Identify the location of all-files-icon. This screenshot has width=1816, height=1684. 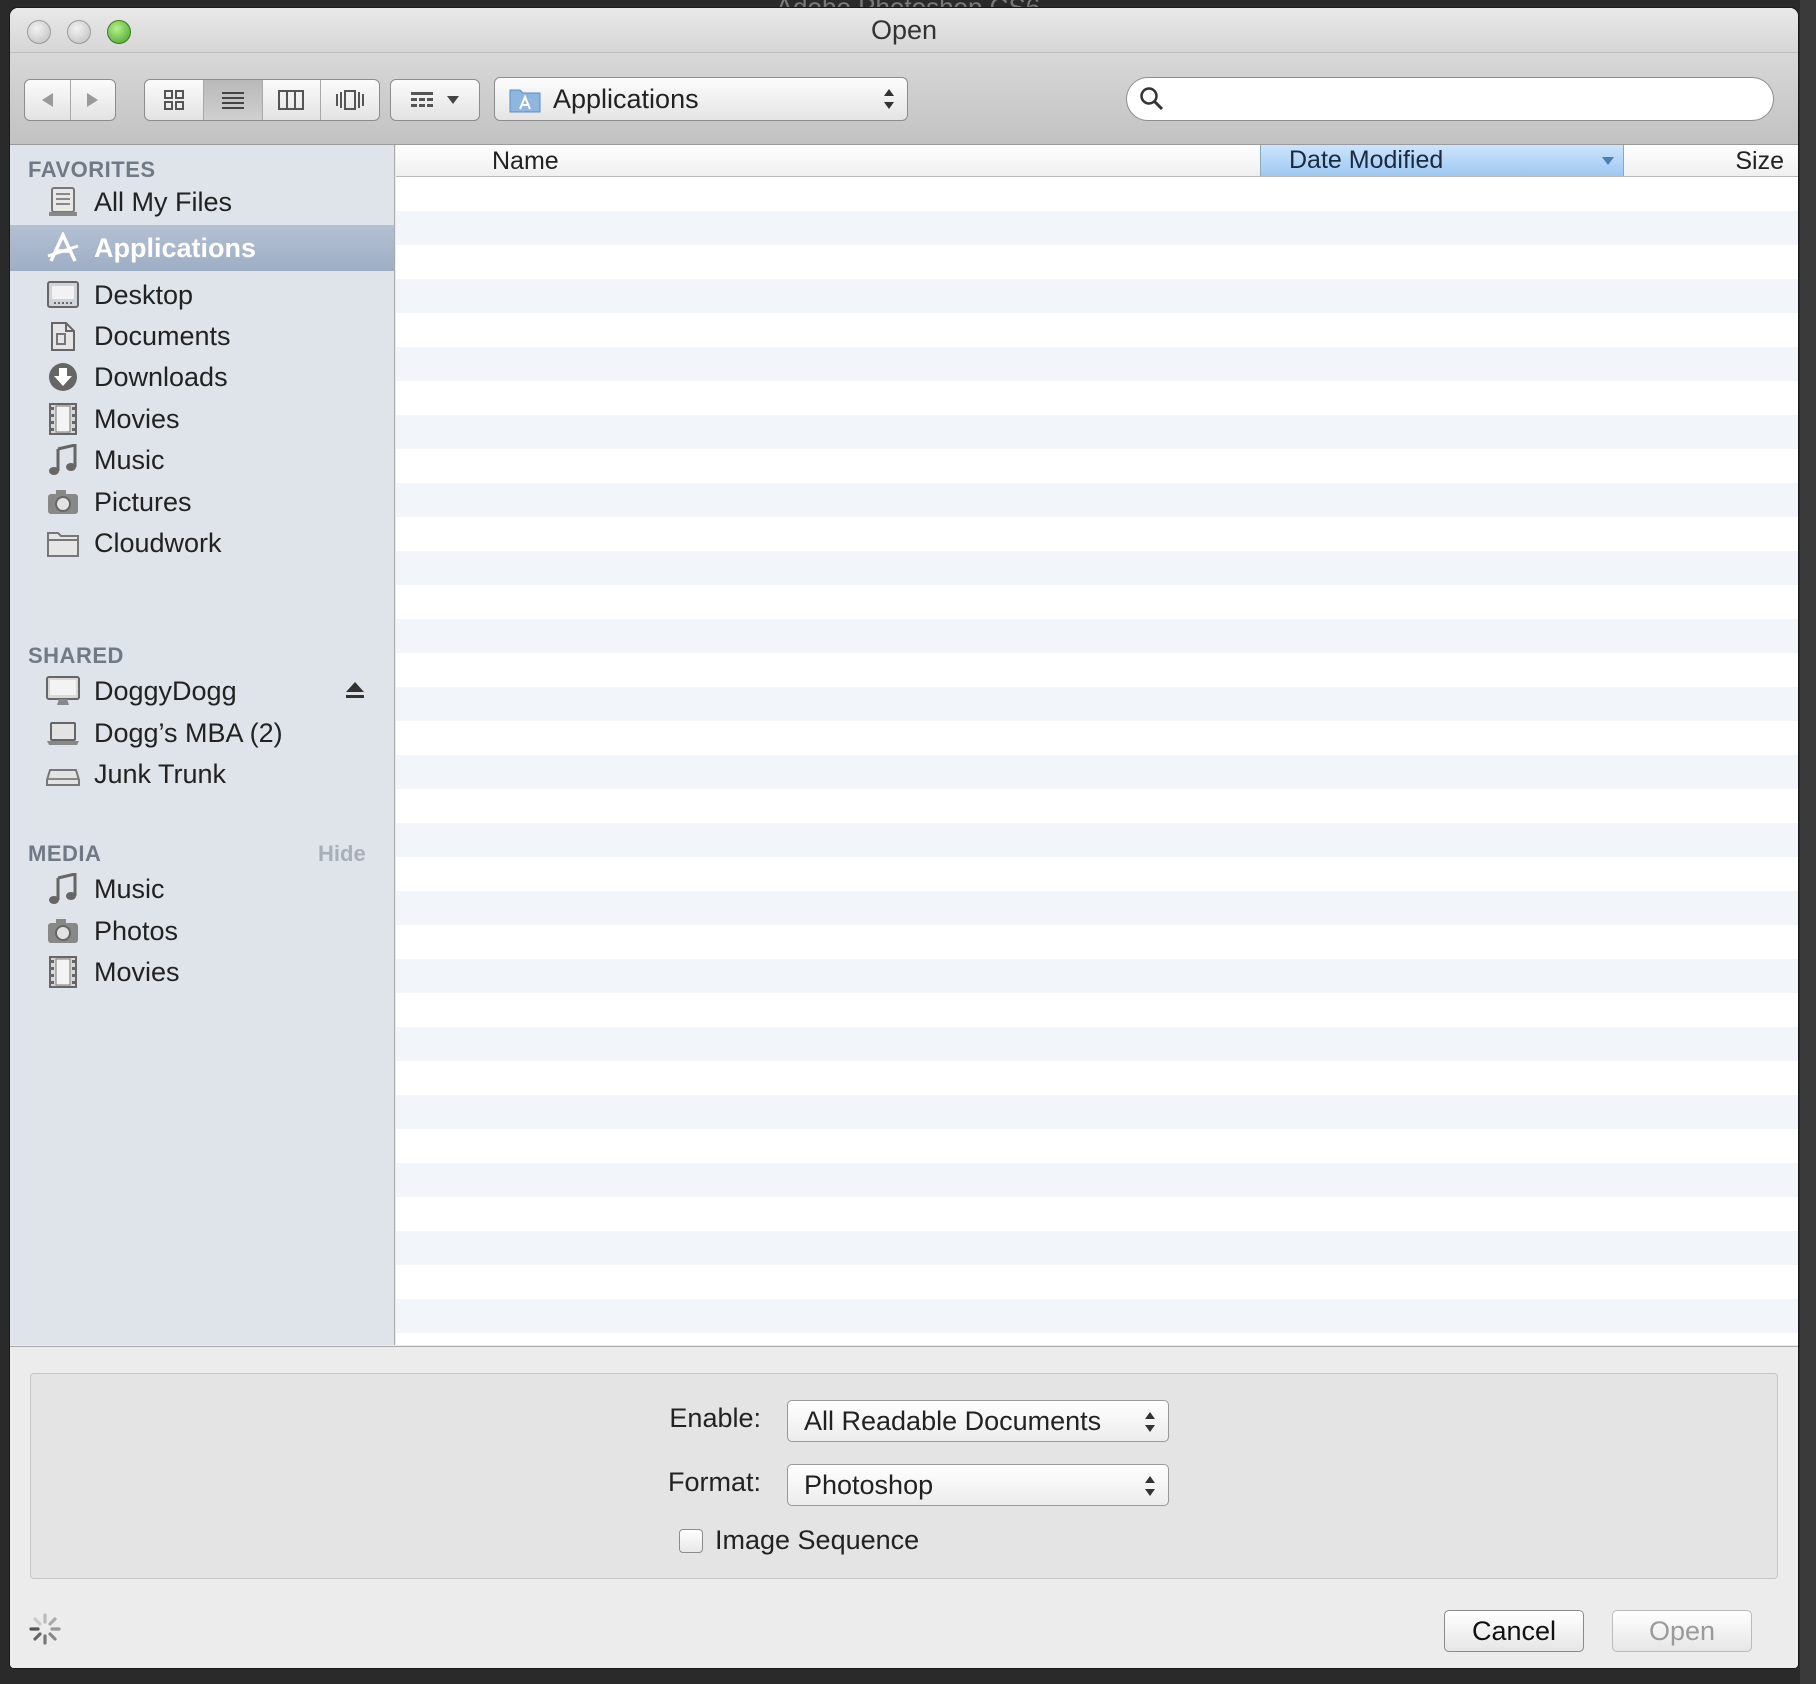
(63, 201).